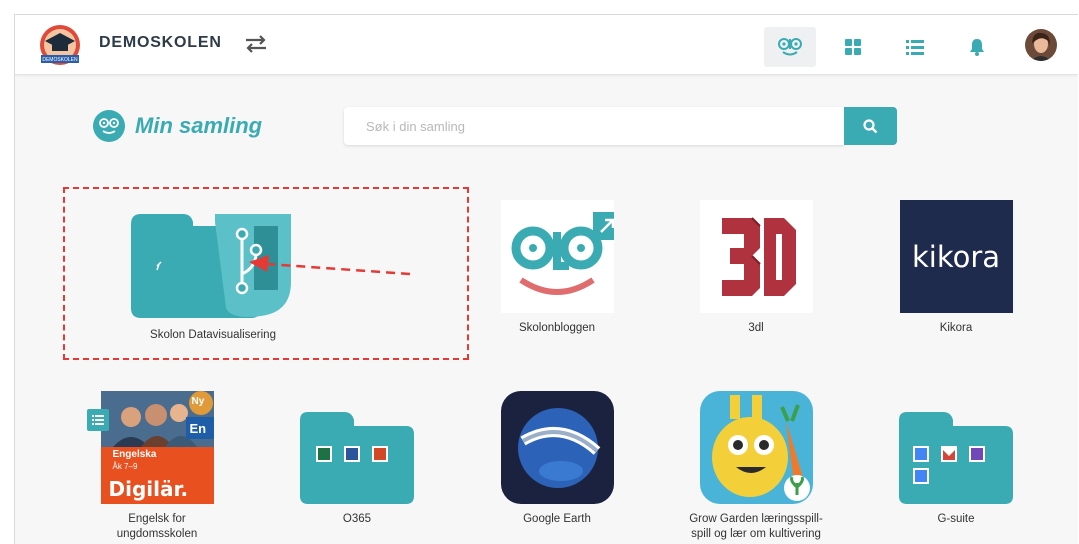 This screenshot has height=544, width=1079. I want to click on top-header: DEMOSKOLEN DEMOSKOLEN, so click(546, 45).